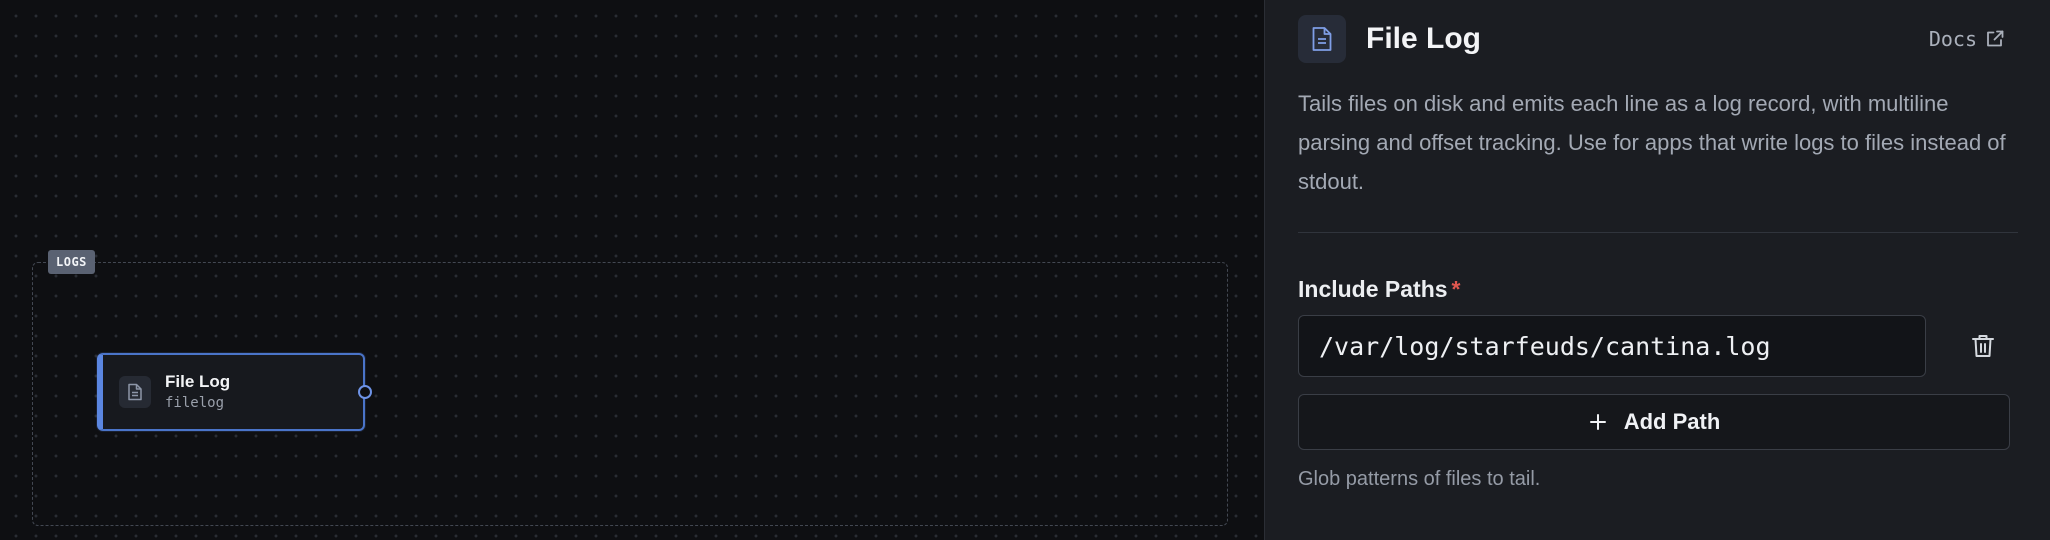 The height and width of the screenshot is (540, 2050). What do you see at coordinates (1658, 39) in the screenshot?
I see `panel-header: File Log Docs` at bounding box center [1658, 39].